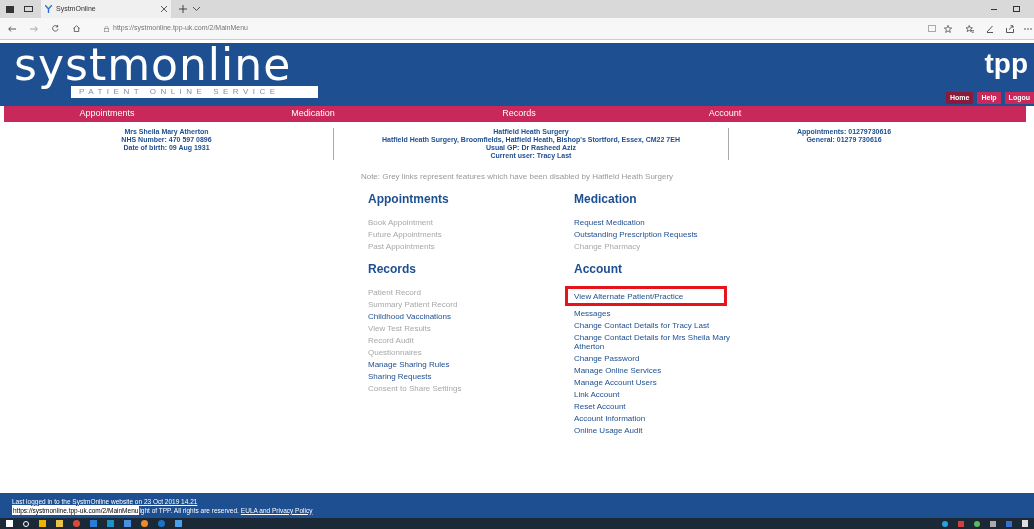 This screenshot has width=1034, height=529. I want to click on menu-link: Manage Account Users, so click(615, 382).